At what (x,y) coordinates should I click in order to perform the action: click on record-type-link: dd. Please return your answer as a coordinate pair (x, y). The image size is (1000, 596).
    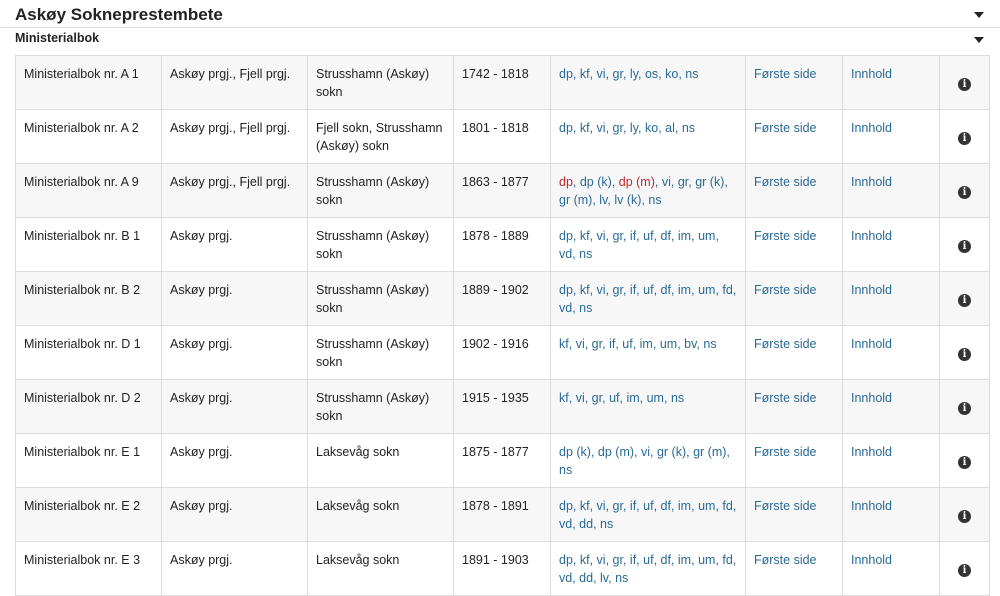
    Looking at the image, I should click on (586, 578).